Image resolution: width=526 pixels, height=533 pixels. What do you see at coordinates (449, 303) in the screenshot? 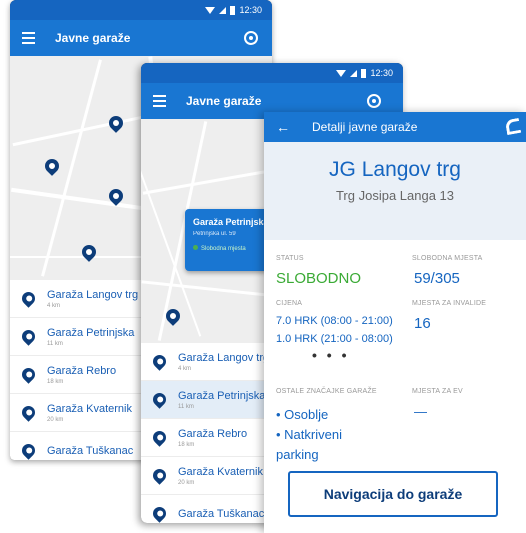
I see `invalid-places-label: MJESTA ZA INVALIDE` at bounding box center [449, 303].